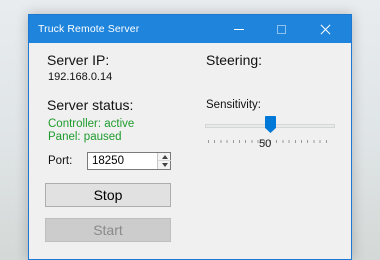 The width and height of the screenshot is (380, 260). I want to click on port-increment-button, so click(164, 157).